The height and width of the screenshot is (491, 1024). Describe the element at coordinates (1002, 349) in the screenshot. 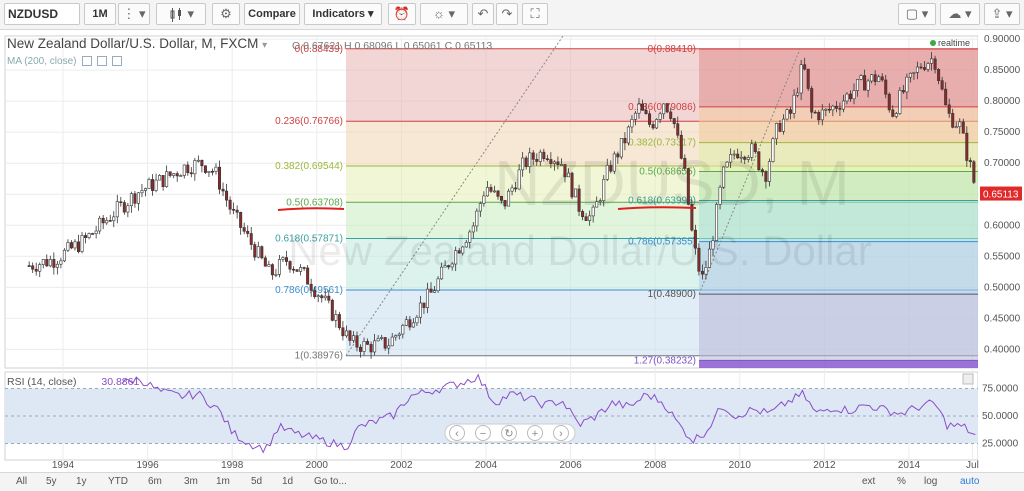

I see `price-axis-label: 0.40000` at that location.